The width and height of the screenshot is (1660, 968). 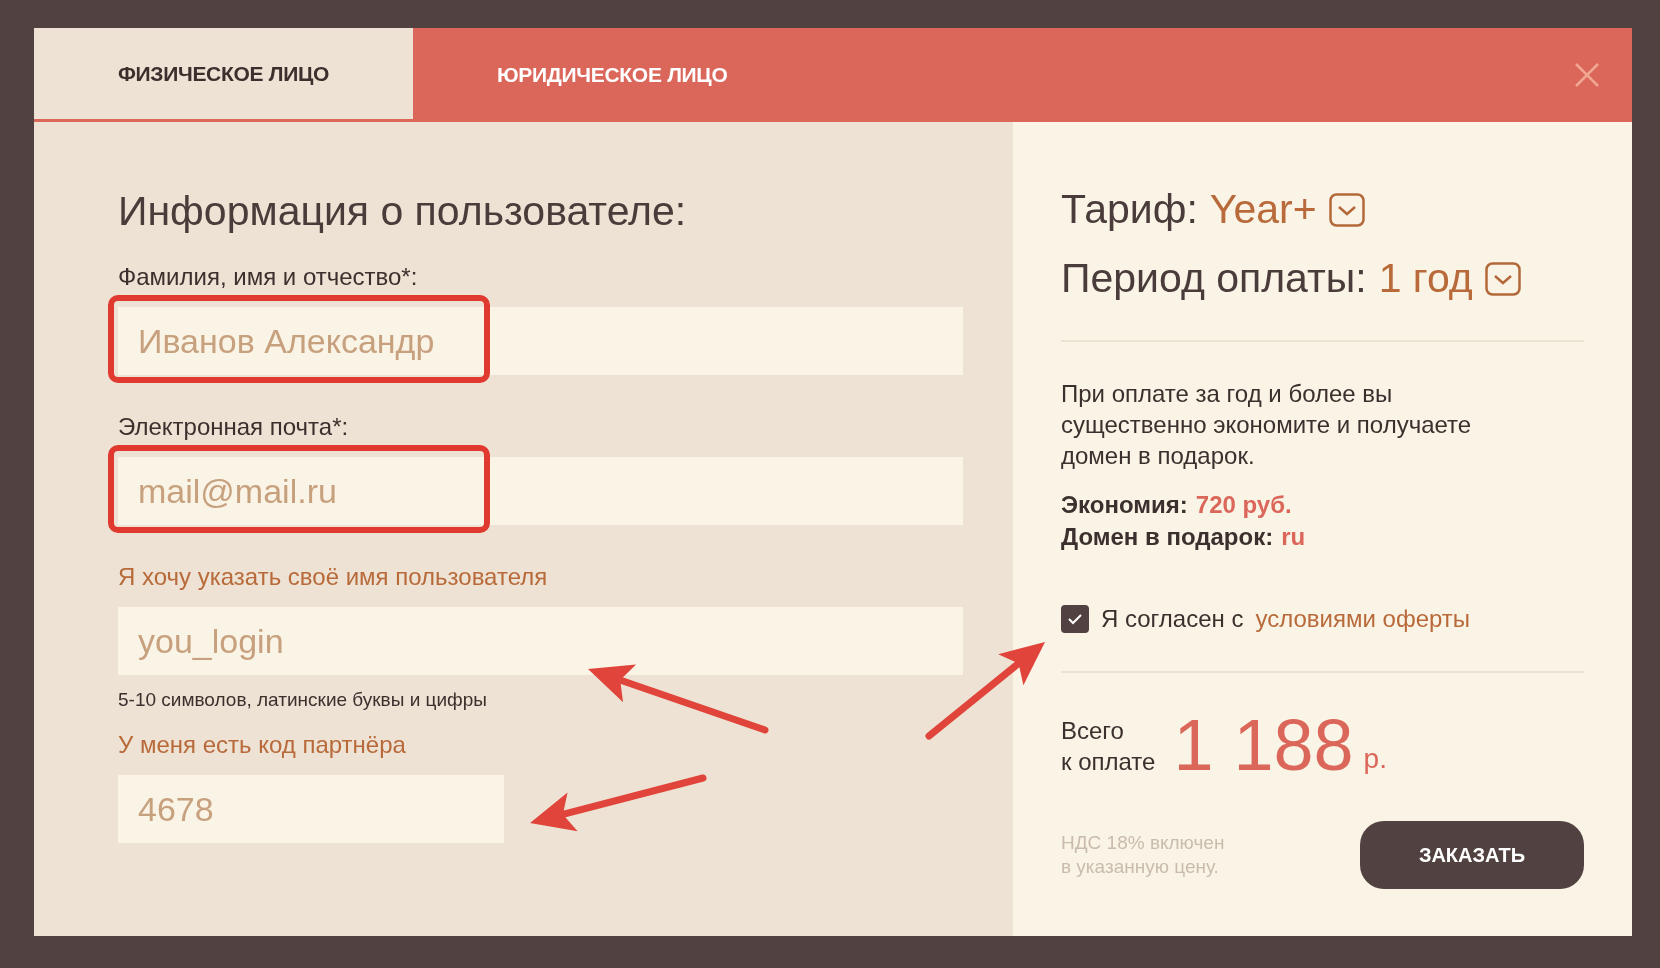 I want to click on tab: ФИЗИЧЕСКОЕ ЛИЦО, so click(x=223, y=75).